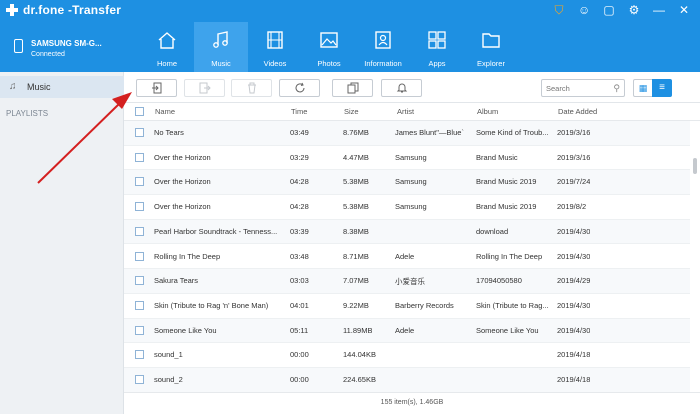  I want to click on music-icon, so click(220, 39).